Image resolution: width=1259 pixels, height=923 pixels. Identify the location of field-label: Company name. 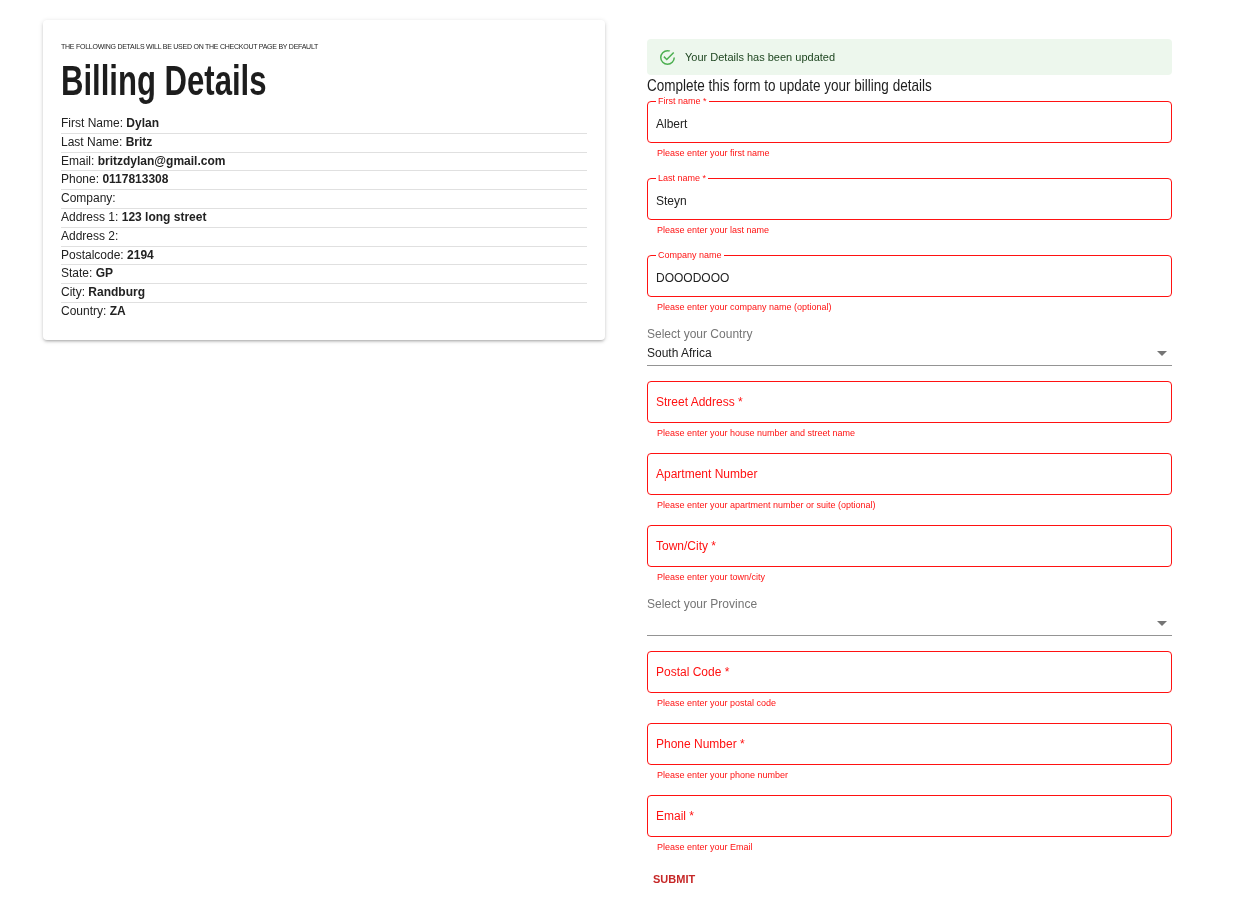
(690, 255).